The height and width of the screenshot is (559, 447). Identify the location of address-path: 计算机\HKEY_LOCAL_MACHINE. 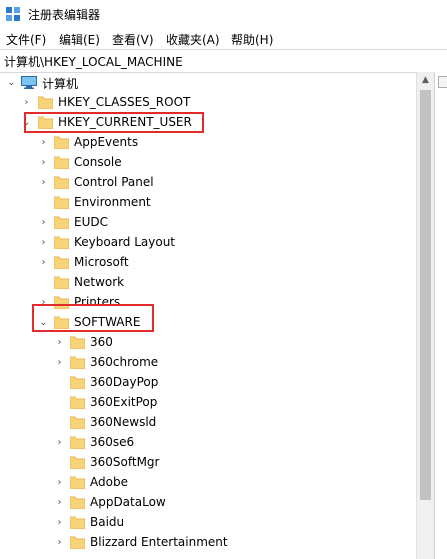
(93, 61).